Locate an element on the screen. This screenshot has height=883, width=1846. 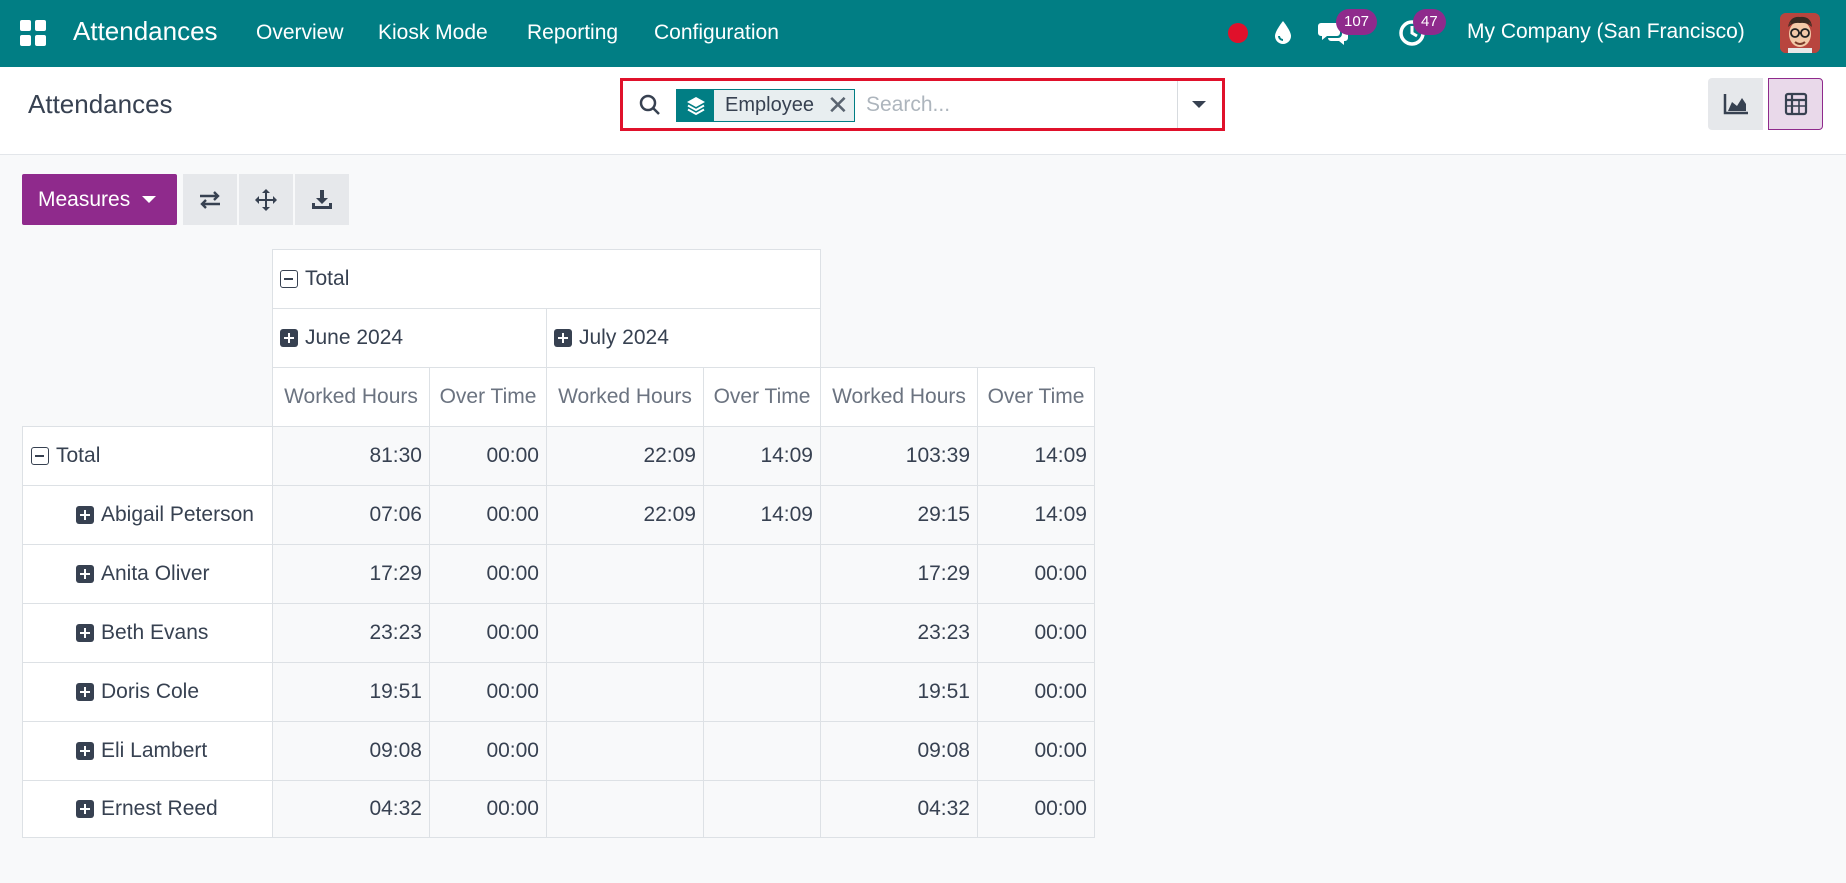
drop-icon is located at coordinates (1283, 34).